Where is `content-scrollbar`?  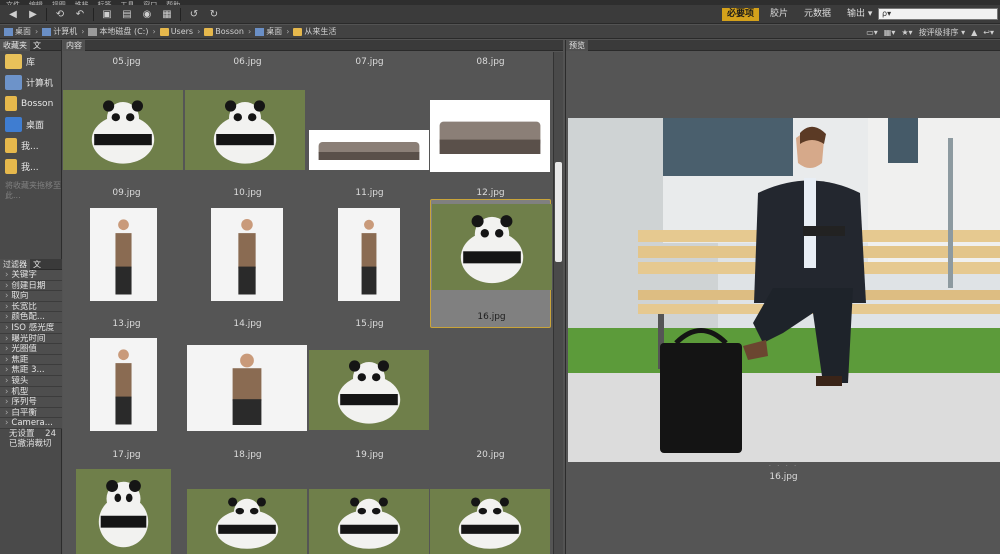 content-scrollbar is located at coordinates (558, 303).